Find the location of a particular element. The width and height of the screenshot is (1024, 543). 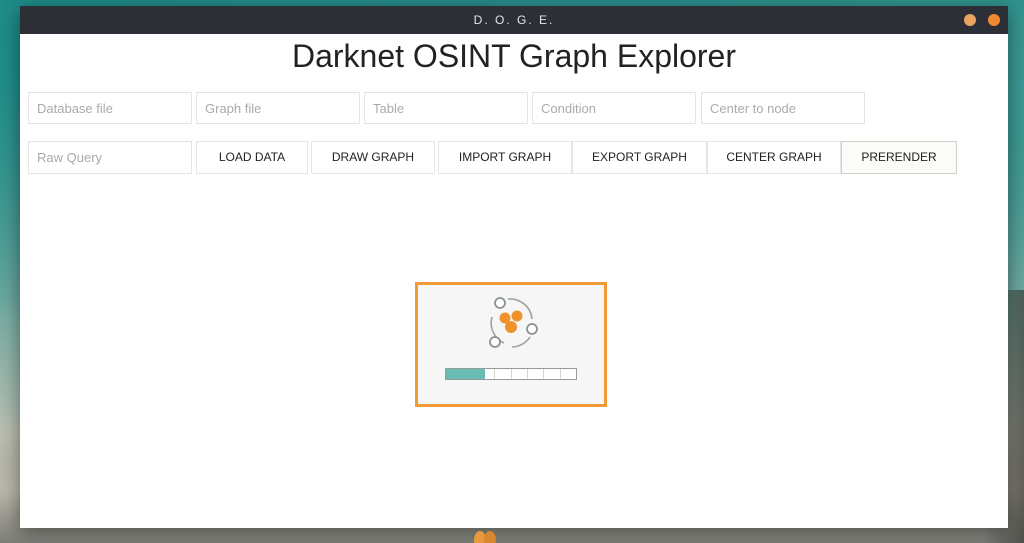

loading-progress-bar is located at coordinates (511, 374).